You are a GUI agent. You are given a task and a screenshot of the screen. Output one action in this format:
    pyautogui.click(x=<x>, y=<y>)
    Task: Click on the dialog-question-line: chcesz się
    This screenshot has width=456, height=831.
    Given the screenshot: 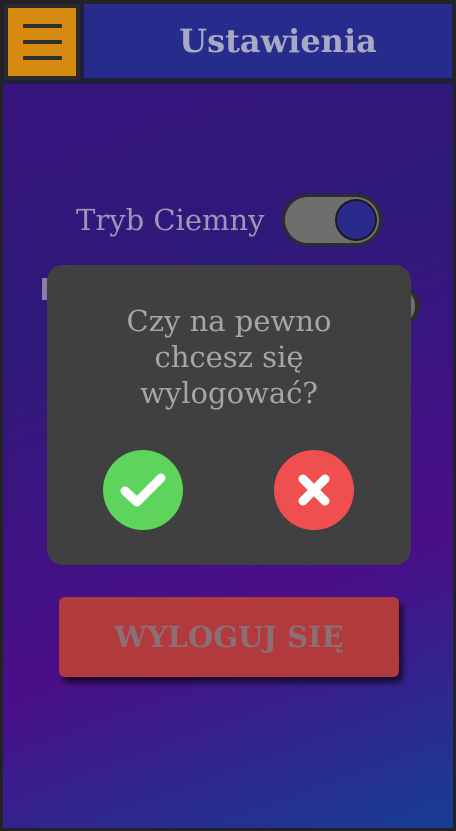 What is the action you would take?
    pyautogui.click(x=229, y=357)
    